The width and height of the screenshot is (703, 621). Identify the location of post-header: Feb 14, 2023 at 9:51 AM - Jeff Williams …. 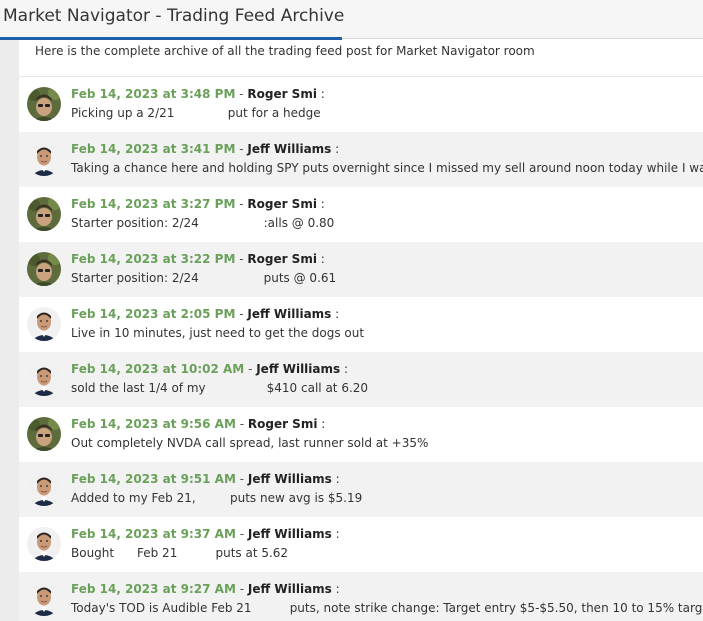
(205, 479).